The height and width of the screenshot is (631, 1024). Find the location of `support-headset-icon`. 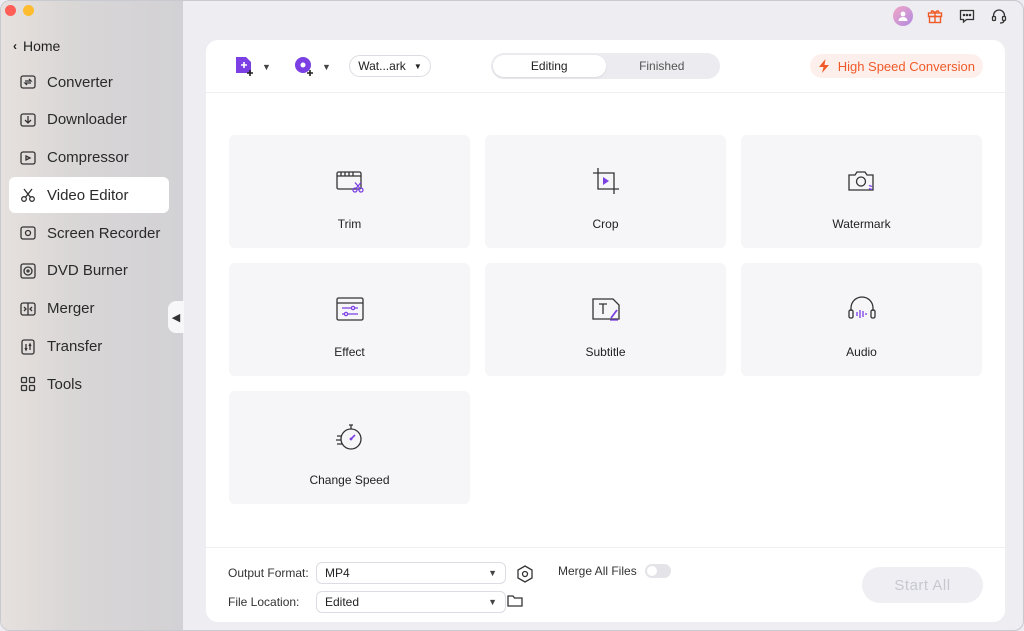

support-headset-icon is located at coordinates (999, 16).